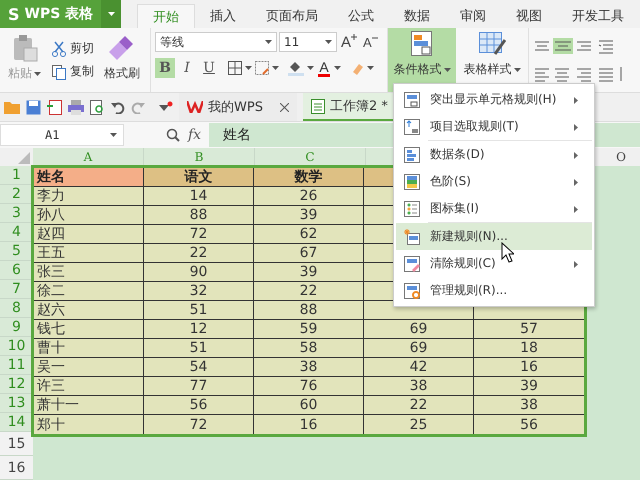 Image resolution: width=640 pixels, height=480 pixels. Describe the element at coordinates (309, 253) in the screenshot. I see `table-cell: 67` at that location.